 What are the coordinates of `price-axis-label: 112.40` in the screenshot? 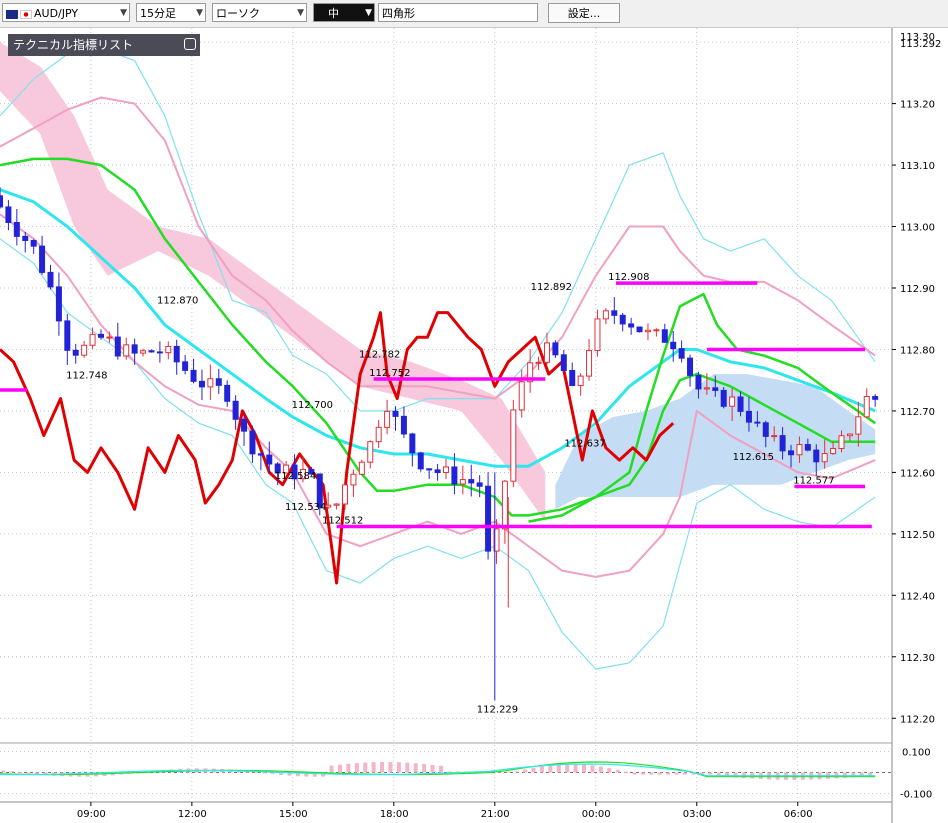 It's located at (917, 596).